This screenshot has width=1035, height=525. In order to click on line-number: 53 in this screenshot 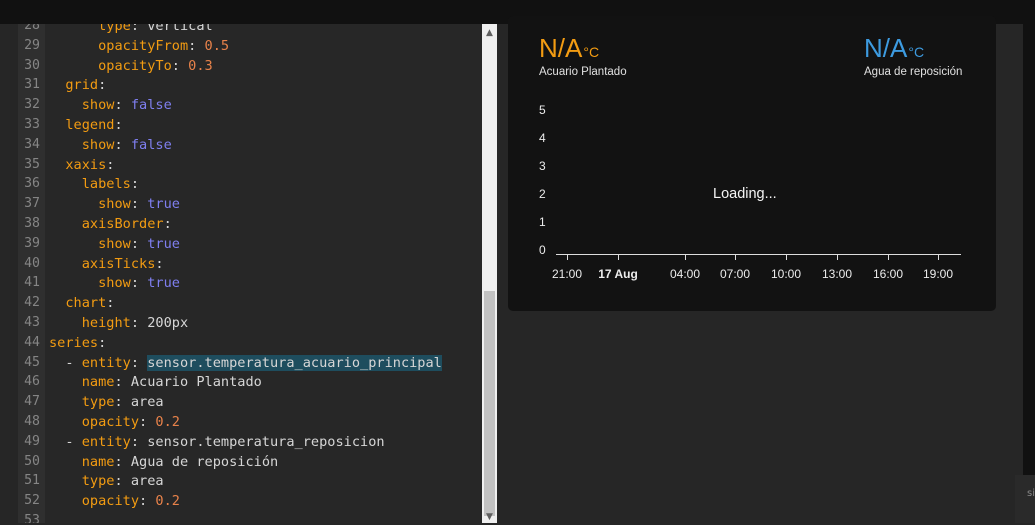, I will do `click(32, 518)`.